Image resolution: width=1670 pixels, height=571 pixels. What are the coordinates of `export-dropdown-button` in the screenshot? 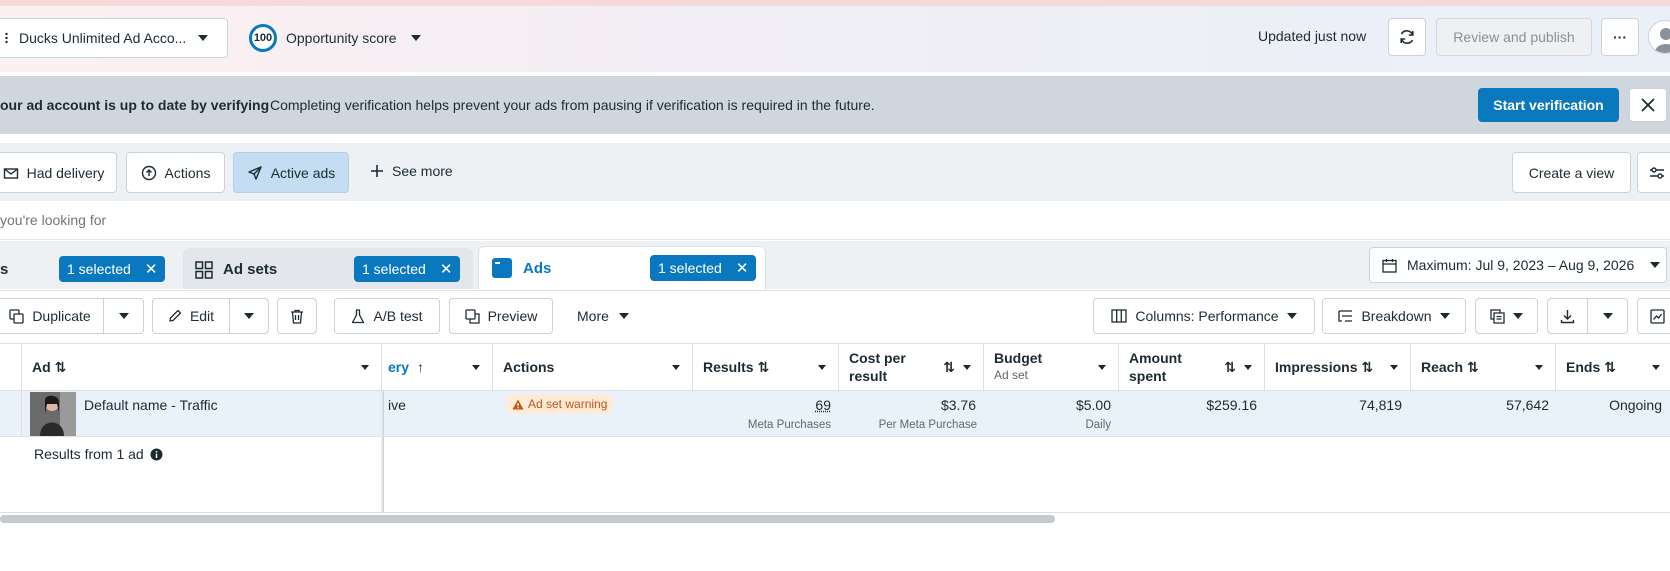 It's located at (1607, 316).